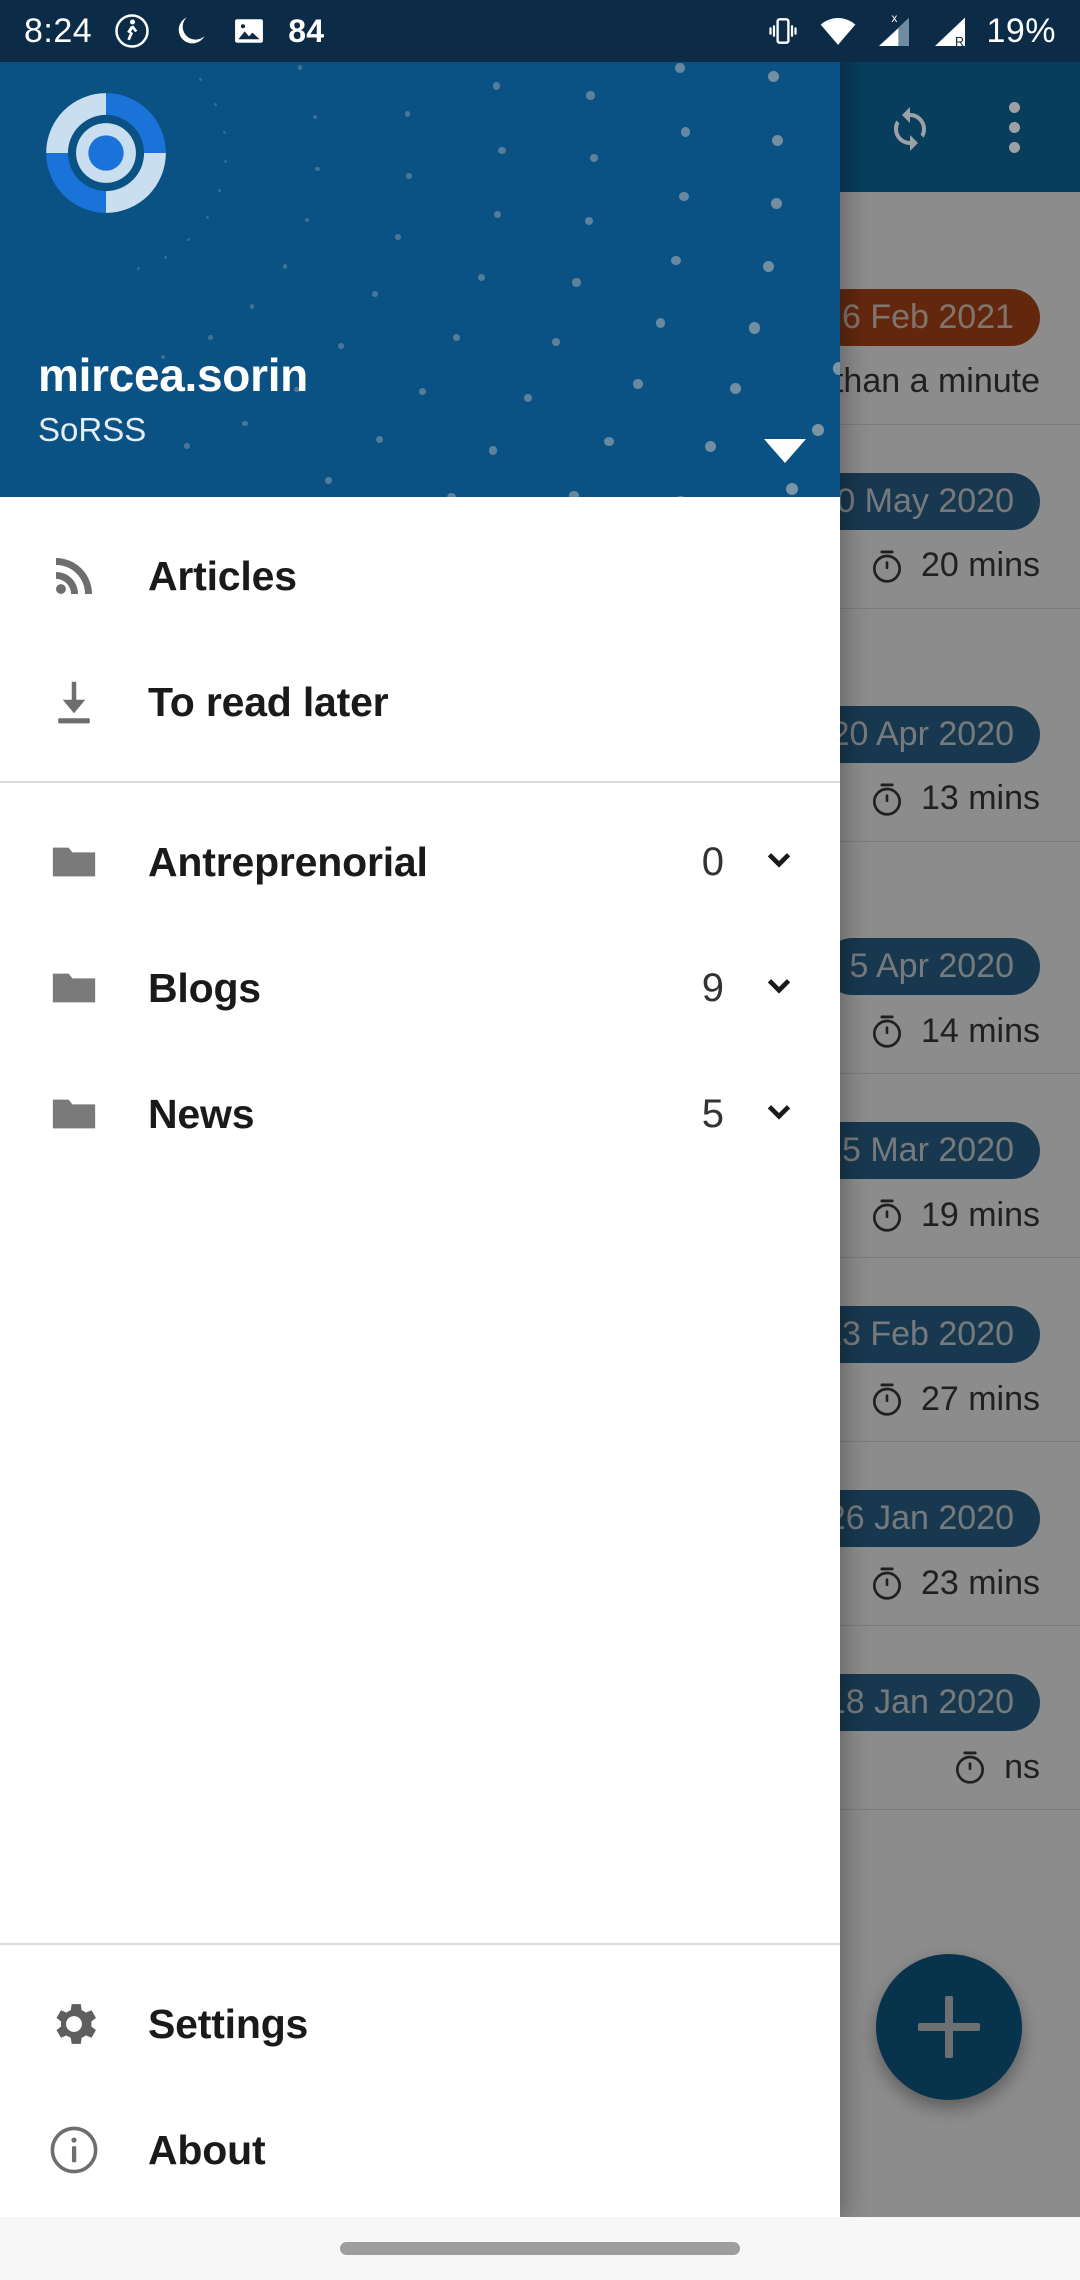 This screenshot has height=2280, width=1080. Describe the element at coordinates (74, 2150) in the screenshot. I see `info-icon` at that location.